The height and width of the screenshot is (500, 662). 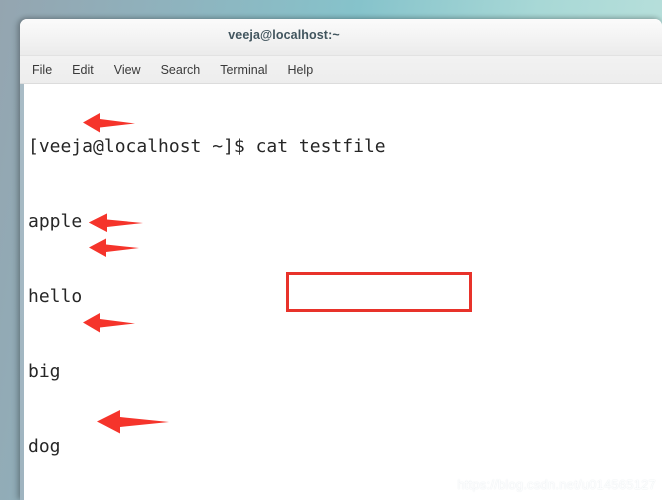 I want to click on terminal-line: [veeja@localhost ~]$ cat testfile, so click(x=207, y=146).